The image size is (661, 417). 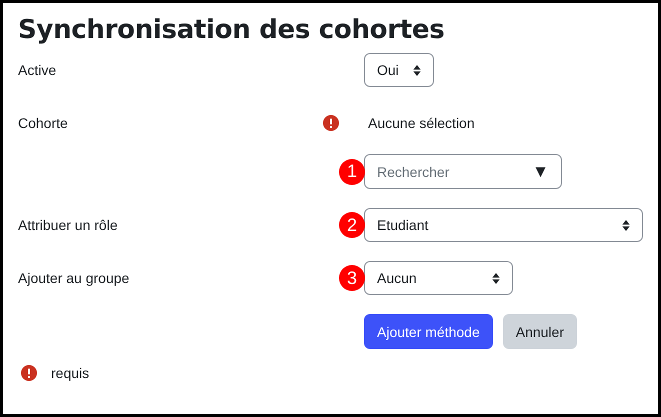 What do you see at coordinates (539, 331) in the screenshot?
I see `form-button: Annuler` at bounding box center [539, 331].